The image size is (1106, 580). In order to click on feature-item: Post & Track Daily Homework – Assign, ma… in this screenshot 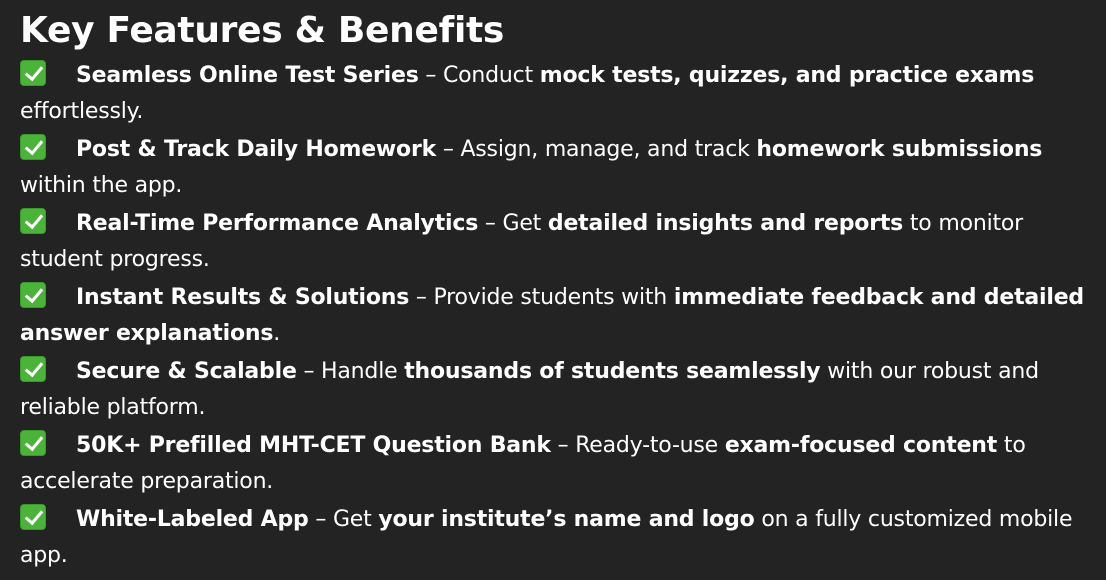, I will do `click(553, 168)`.